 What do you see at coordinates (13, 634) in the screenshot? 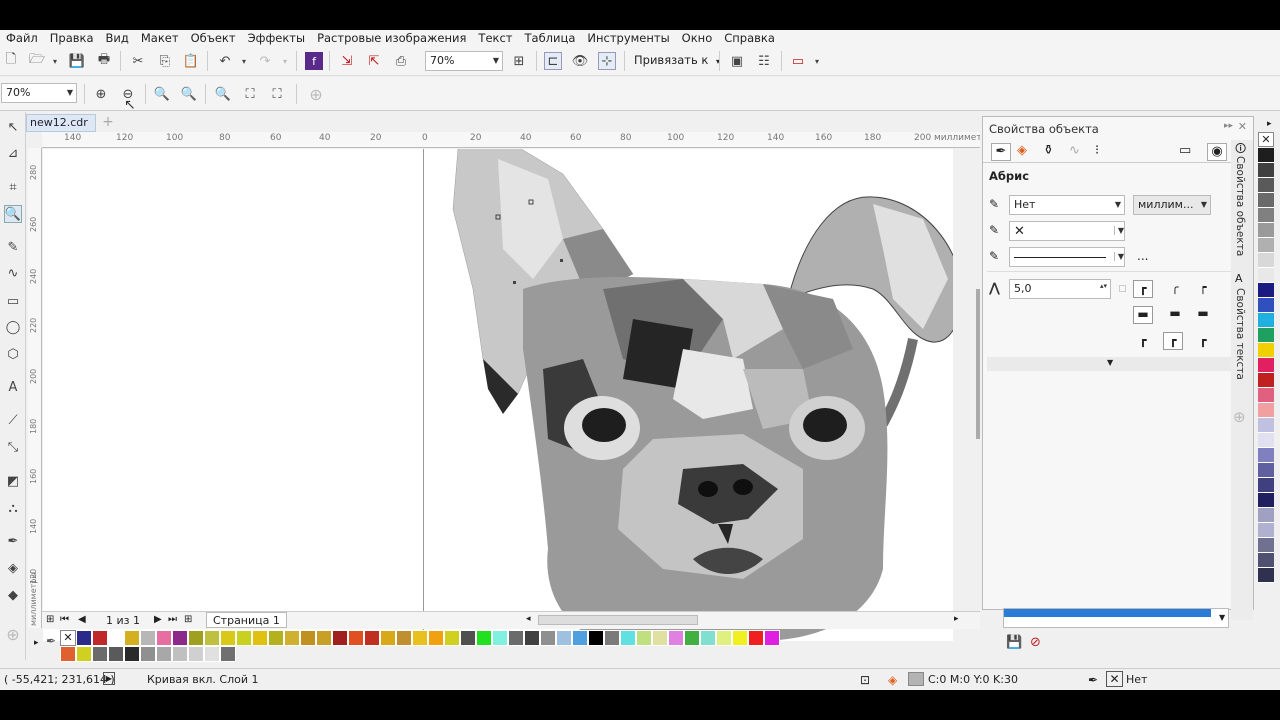
I see `add-tool-icon: ⊕` at bounding box center [13, 634].